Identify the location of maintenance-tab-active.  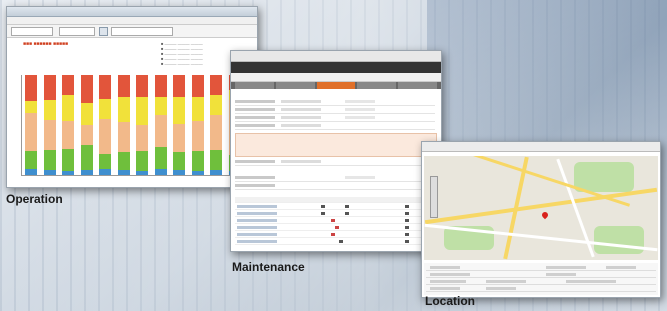
(336, 85).